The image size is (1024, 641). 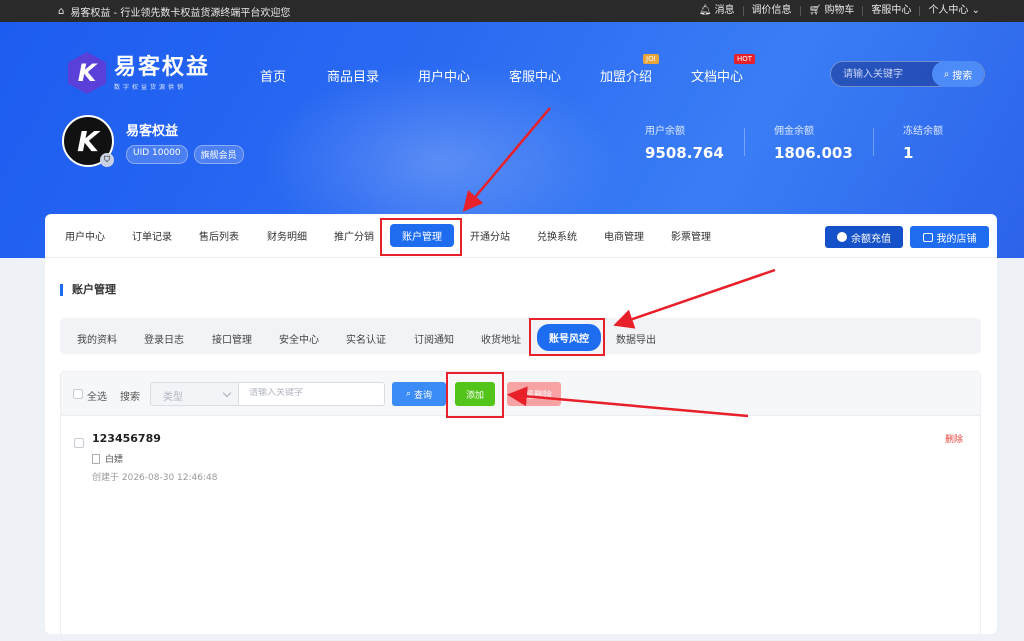 I want to click on record-type: 白嫖, so click(x=107, y=458).